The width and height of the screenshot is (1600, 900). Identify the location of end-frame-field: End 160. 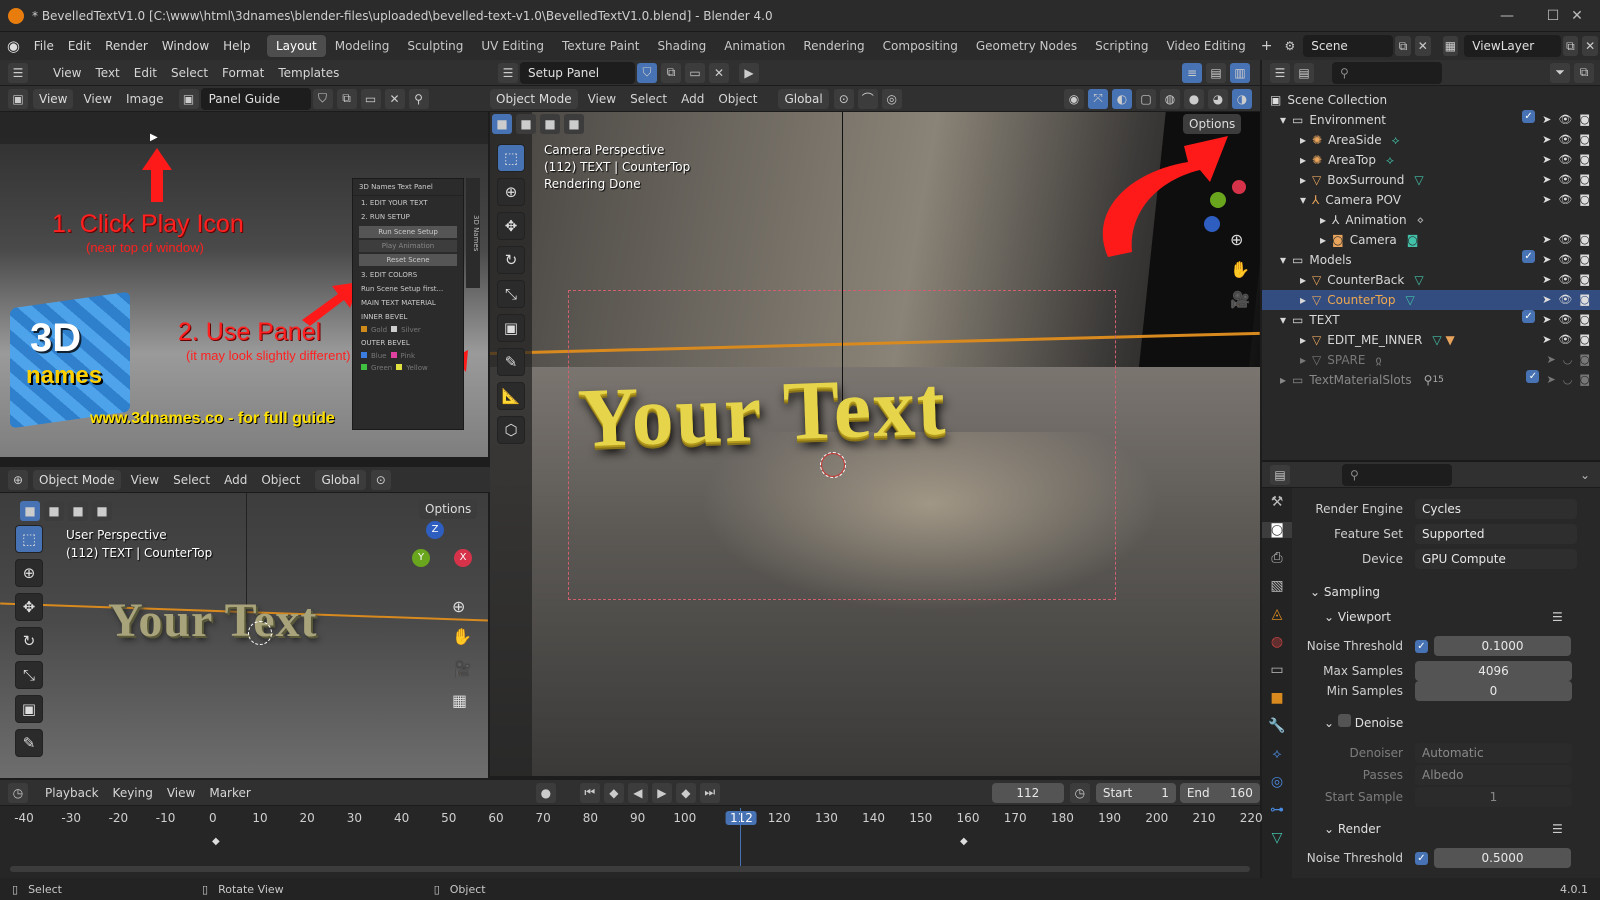
(1219, 792).